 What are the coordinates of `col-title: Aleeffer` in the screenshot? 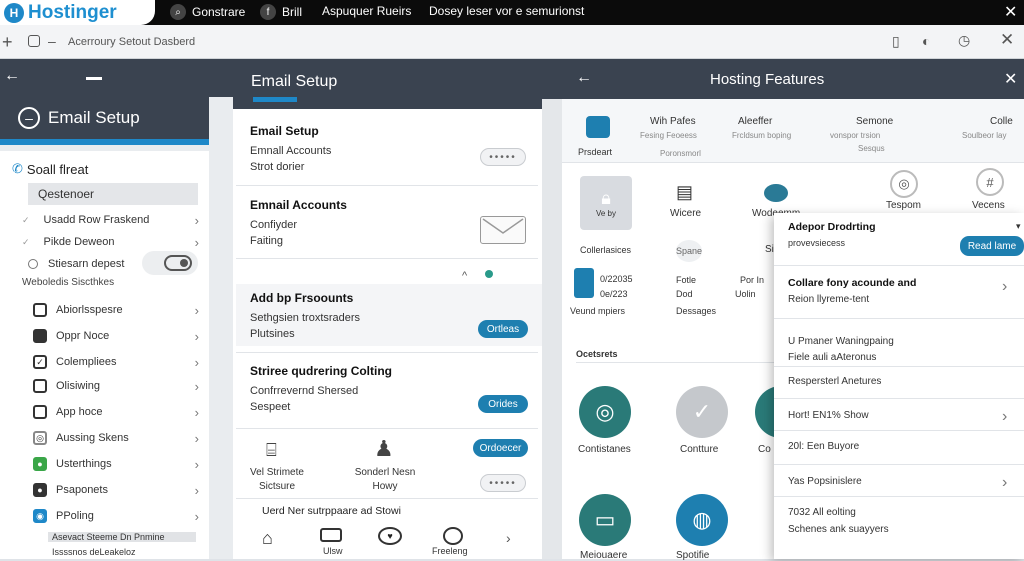 It's located at (755, 121).